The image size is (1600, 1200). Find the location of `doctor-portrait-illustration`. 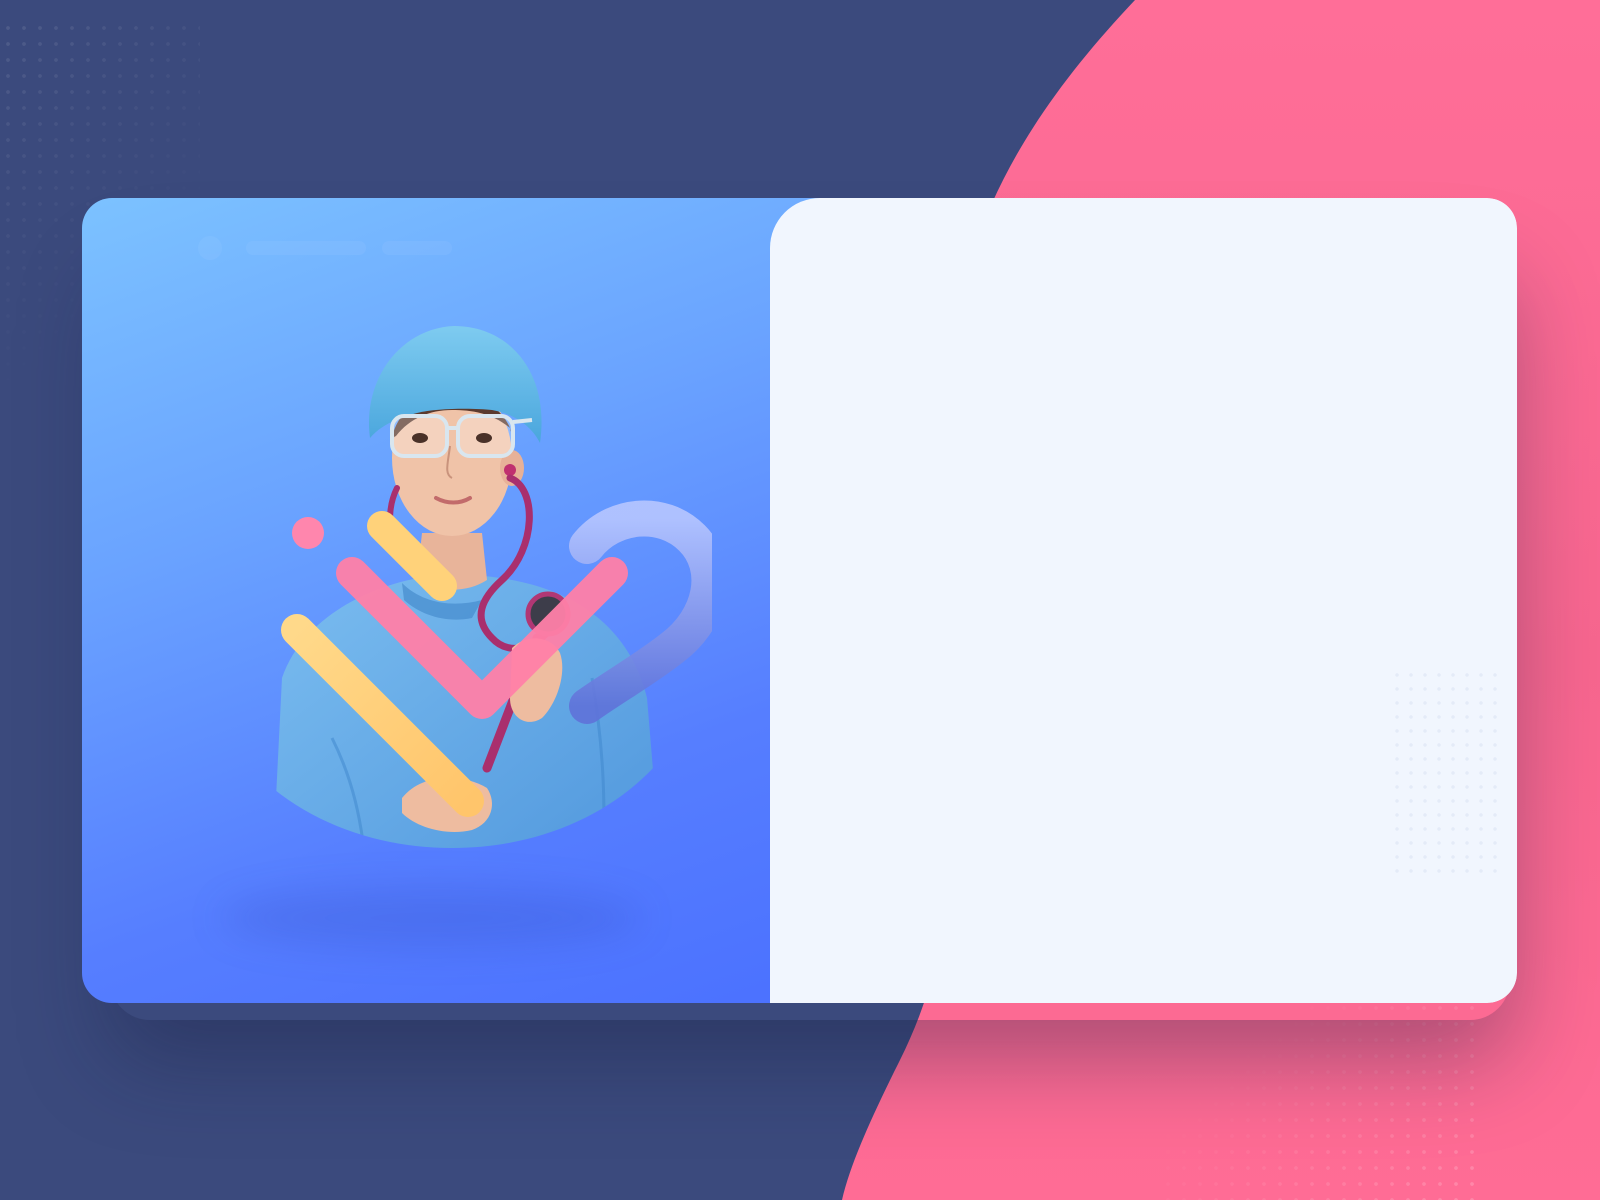

doctor-portrait-illustration is located at coordinates (492, 587).